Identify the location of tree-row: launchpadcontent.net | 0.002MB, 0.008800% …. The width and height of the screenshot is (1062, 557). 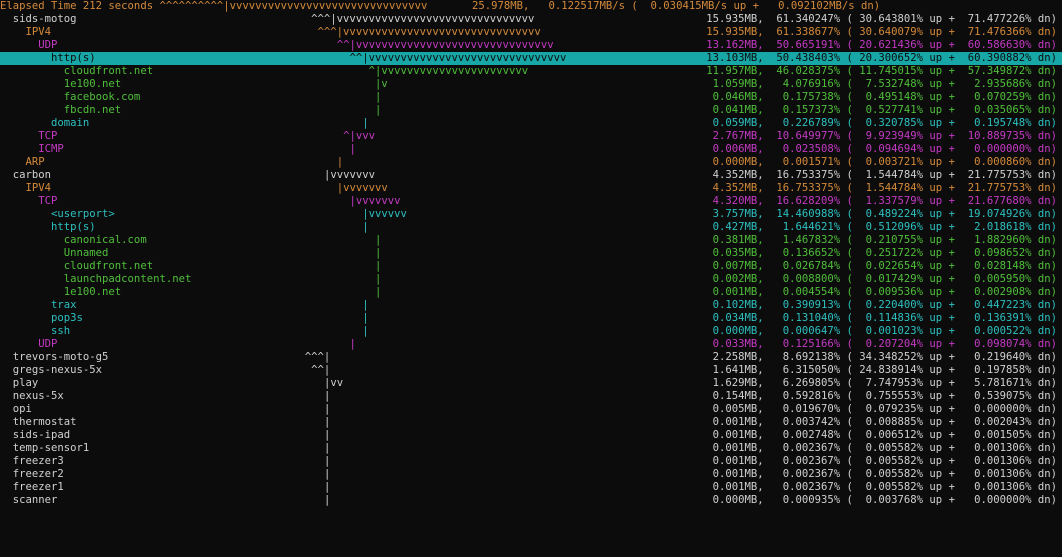
(531, 279).